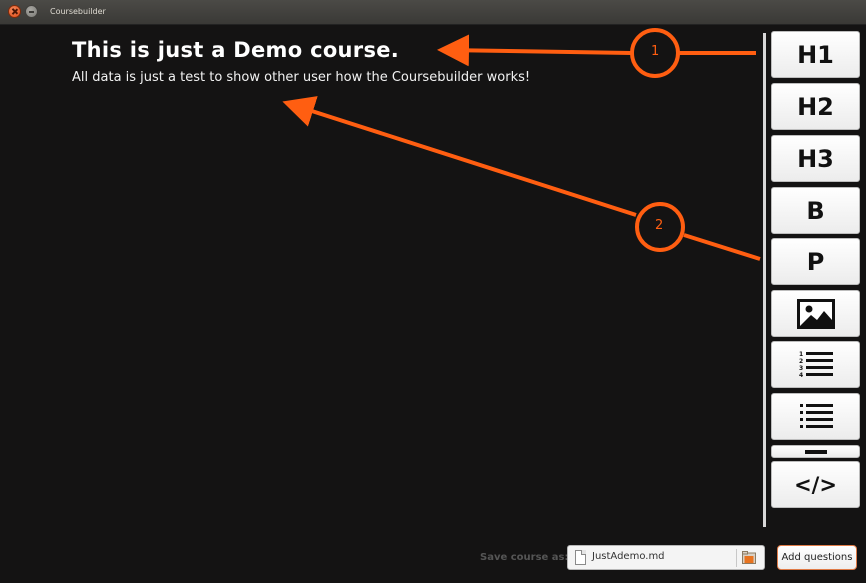 The image size is (866, 583). I want to click on bullet-list-icon, so click(816, 415).